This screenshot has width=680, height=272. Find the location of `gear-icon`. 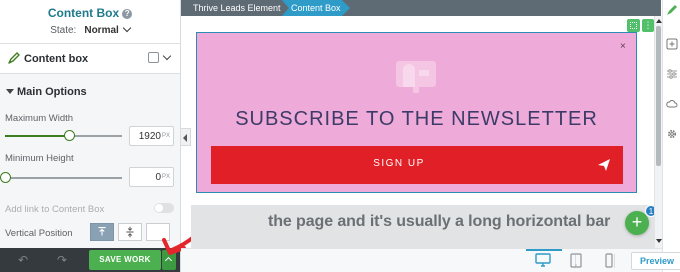

gear-icon is located at coordinates (672, 134).